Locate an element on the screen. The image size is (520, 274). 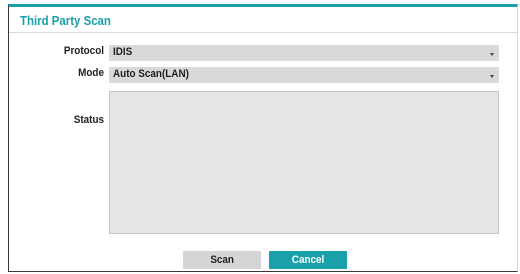
protocol-select: IDIS is located at coordinates (304, 53).